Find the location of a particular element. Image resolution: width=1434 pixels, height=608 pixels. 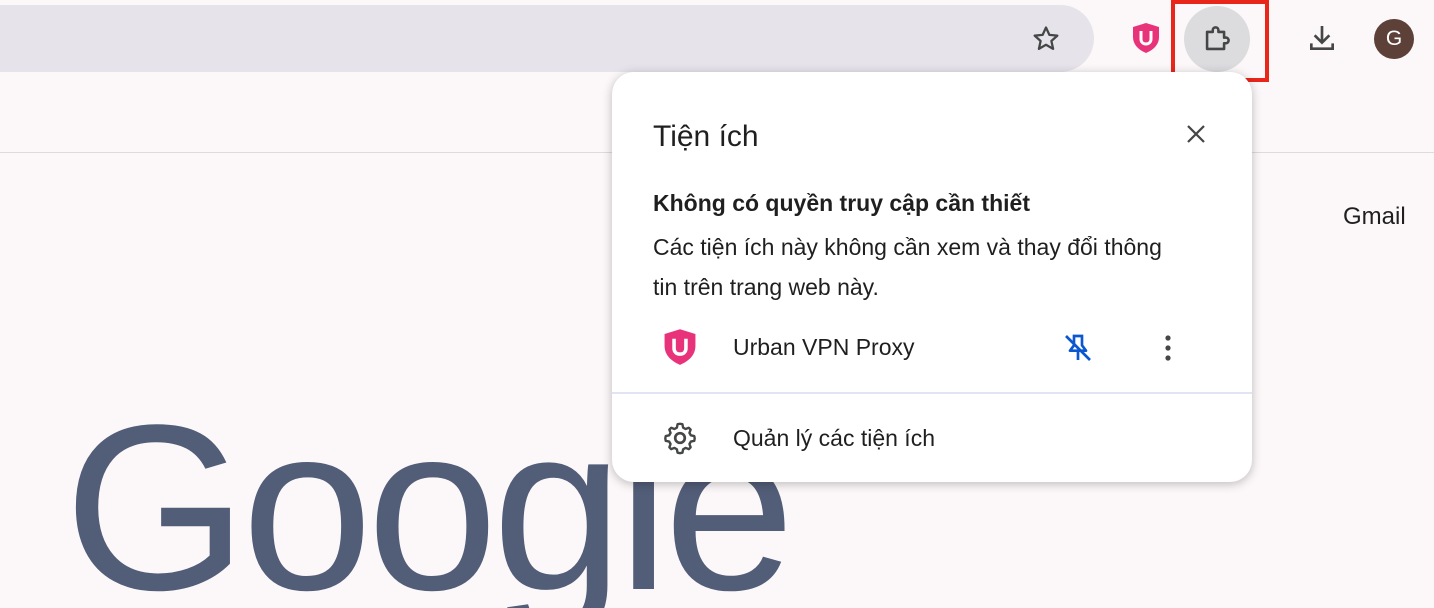

manage-extensions-label: Quản lý các tiện ích is located at coordinates (834, 438).